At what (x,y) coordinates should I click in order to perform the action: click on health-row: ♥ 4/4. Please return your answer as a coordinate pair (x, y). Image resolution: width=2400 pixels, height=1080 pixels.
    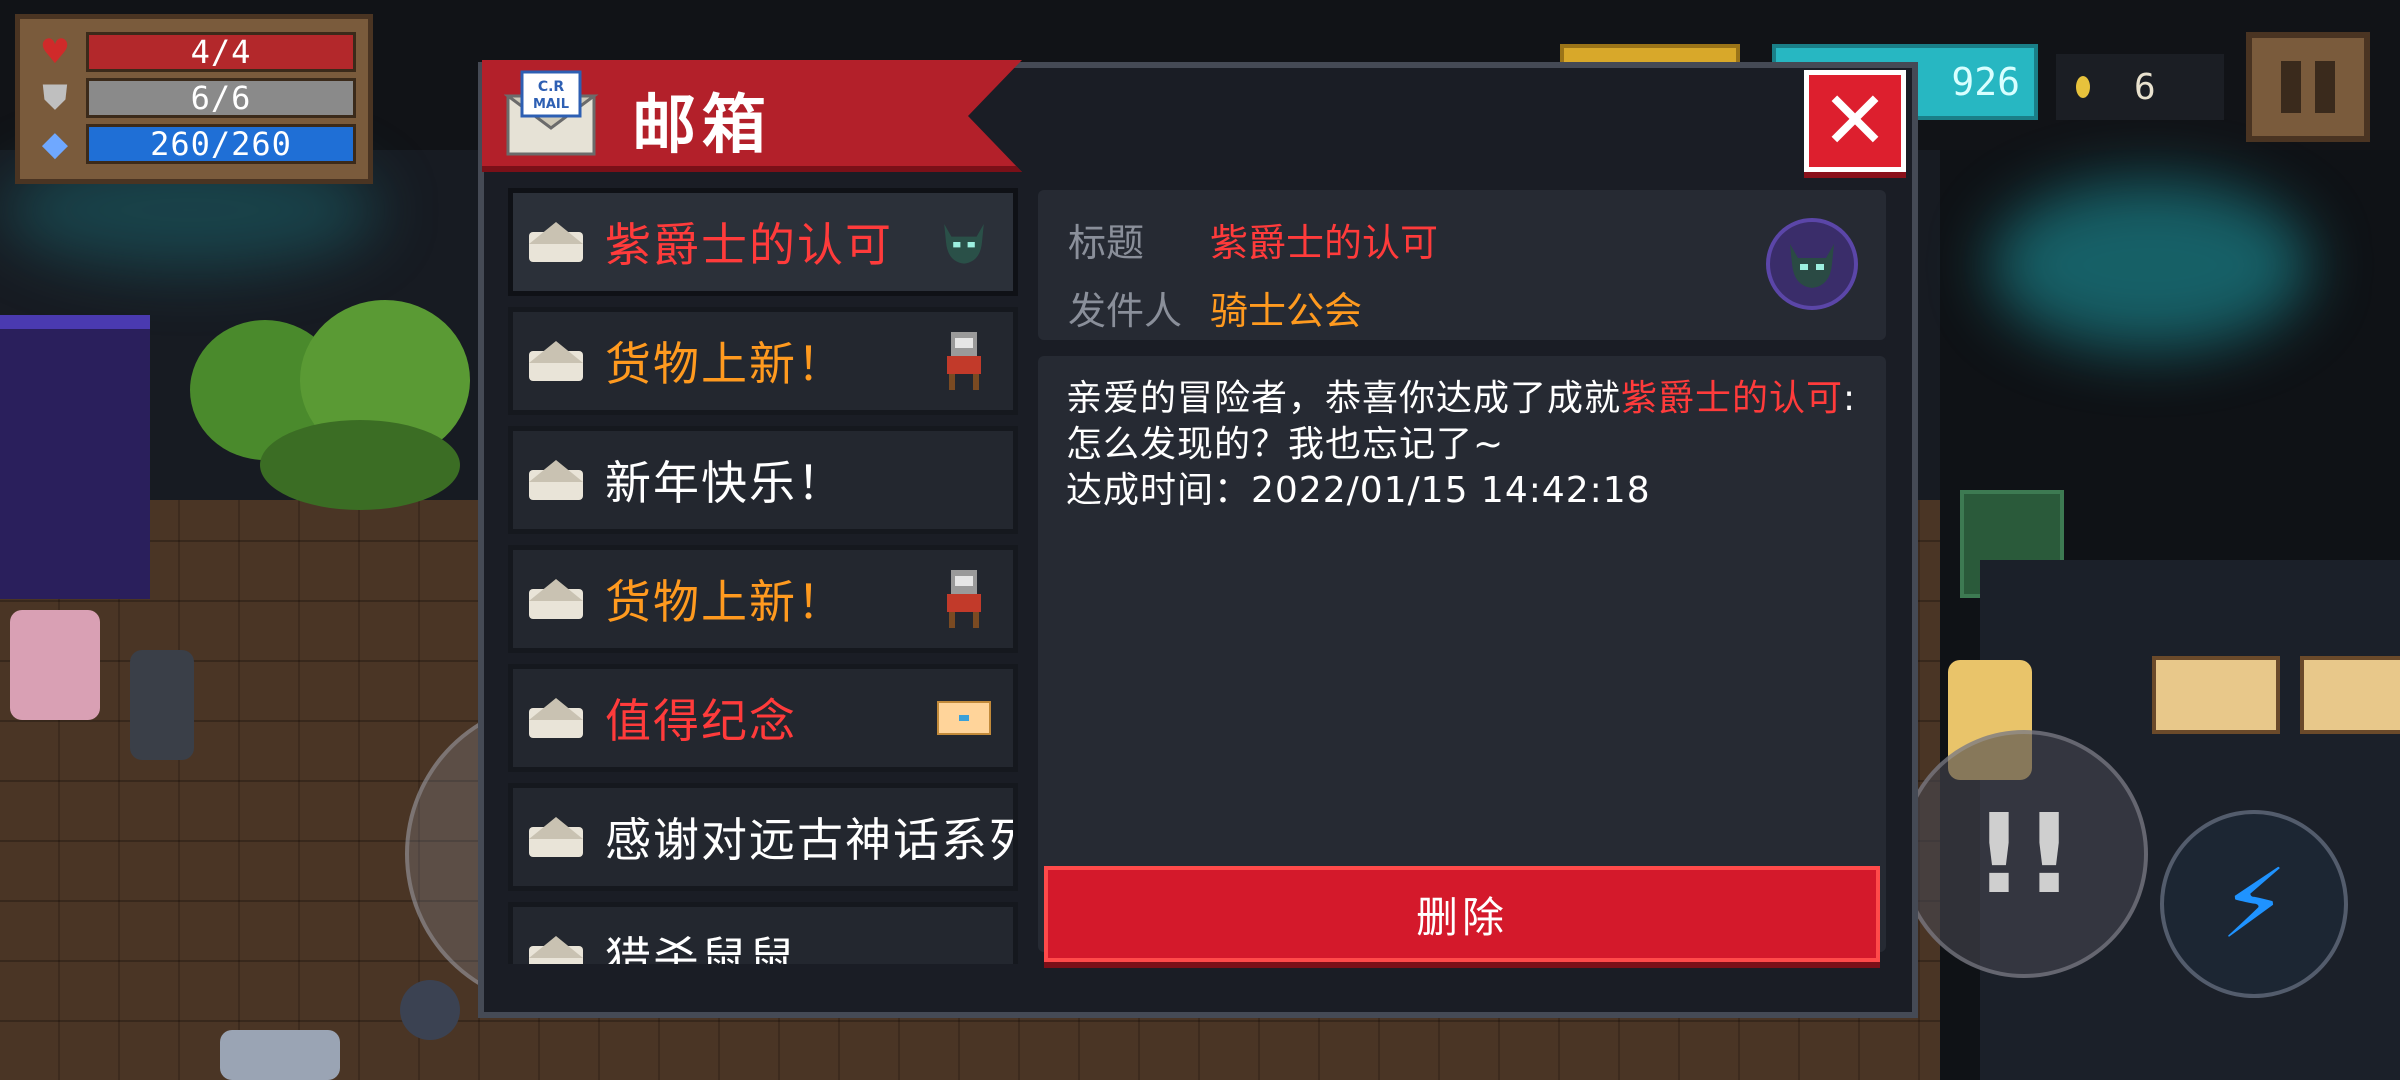
    Looking at the image, I should click on (194, 52).